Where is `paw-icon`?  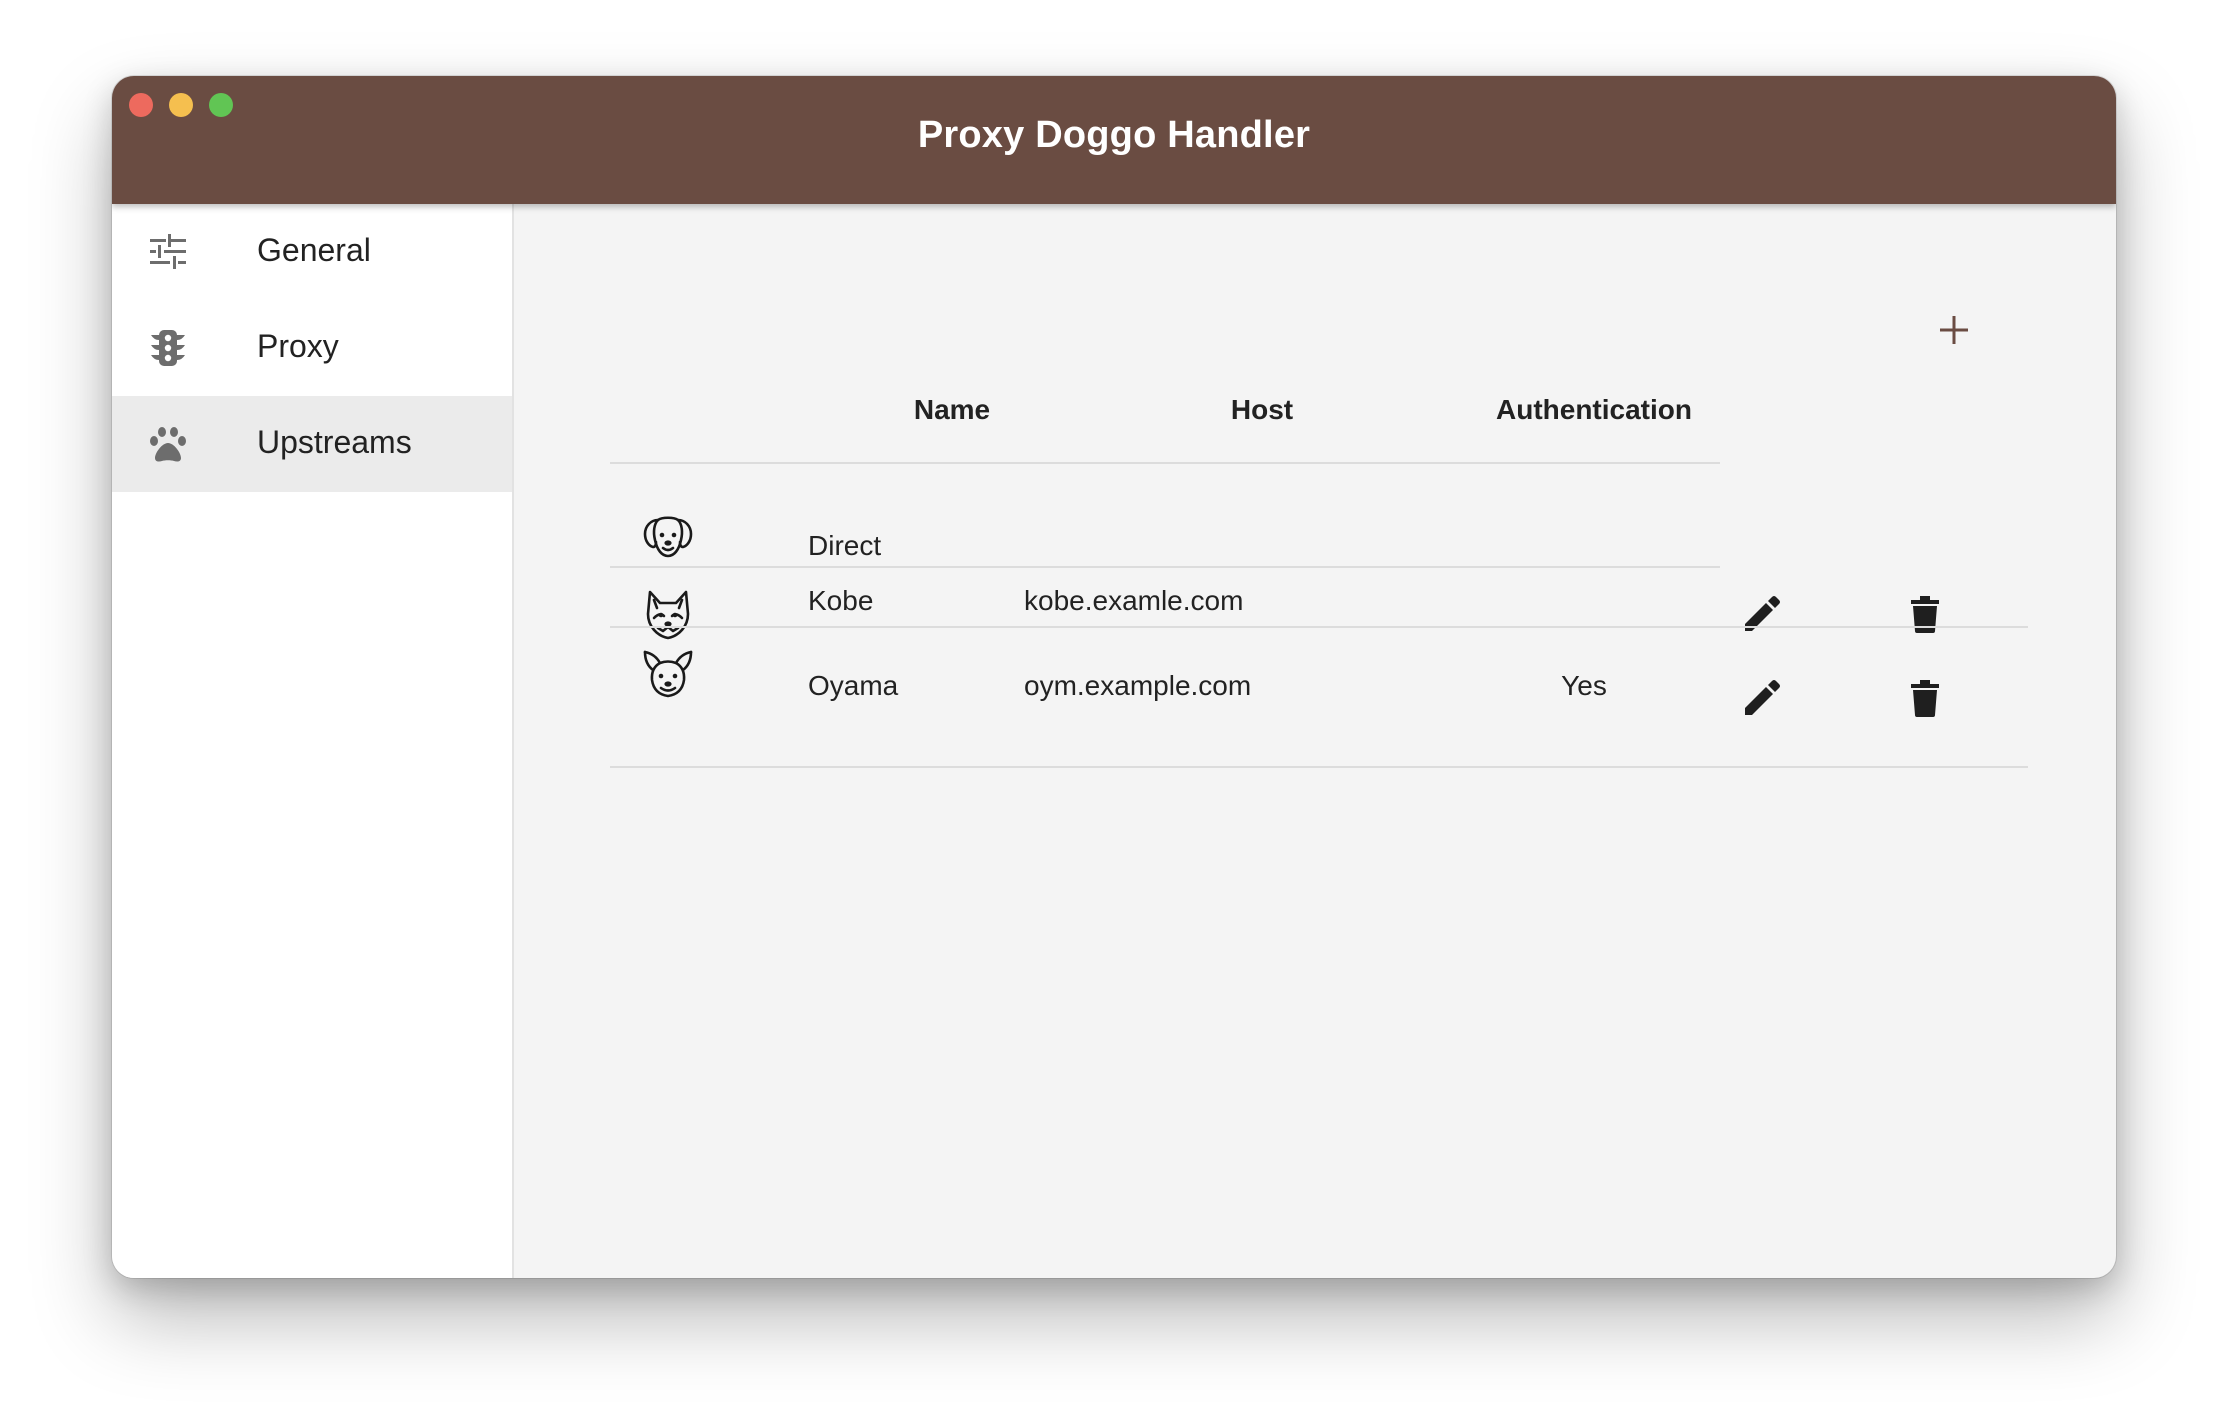 paw-icon is located at coordinates (168, 444).